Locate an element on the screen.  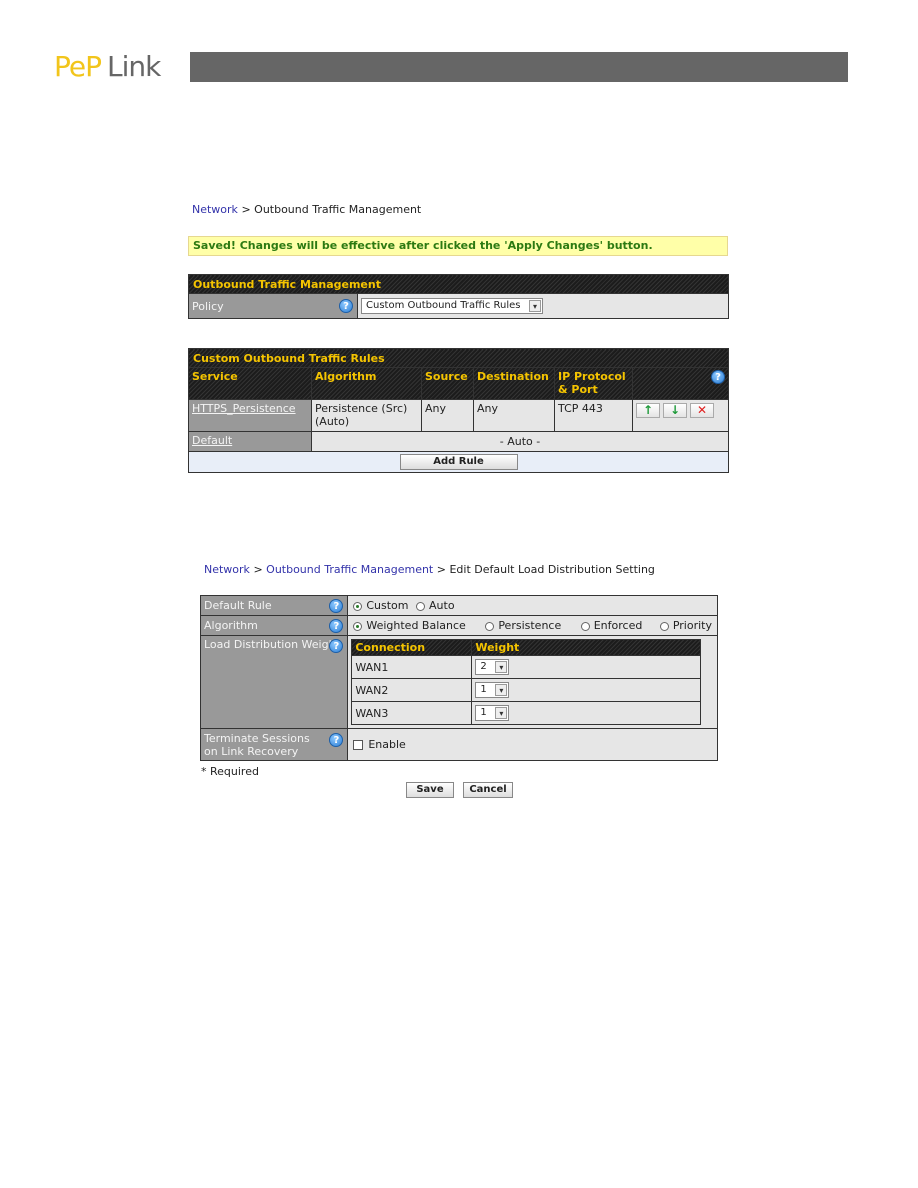
column-header-destination: Destination is located at coordinates (514, 383).